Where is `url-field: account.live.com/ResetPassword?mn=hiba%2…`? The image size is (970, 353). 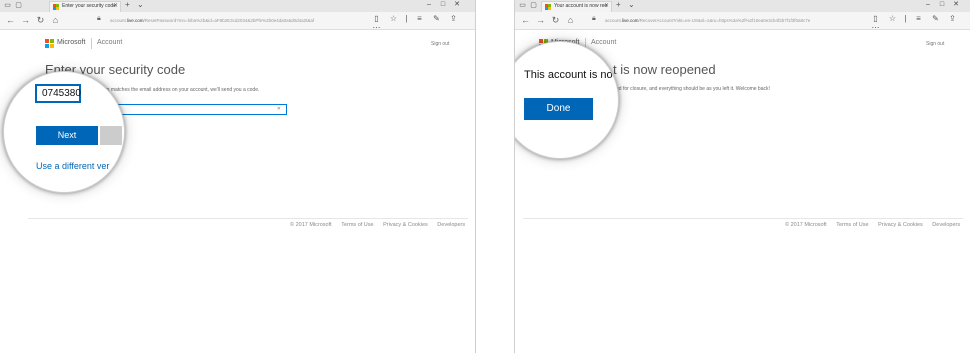 url-field: account.live.com/ResetPassword?mn=hiba%2… is located at coordinates (239, 20).